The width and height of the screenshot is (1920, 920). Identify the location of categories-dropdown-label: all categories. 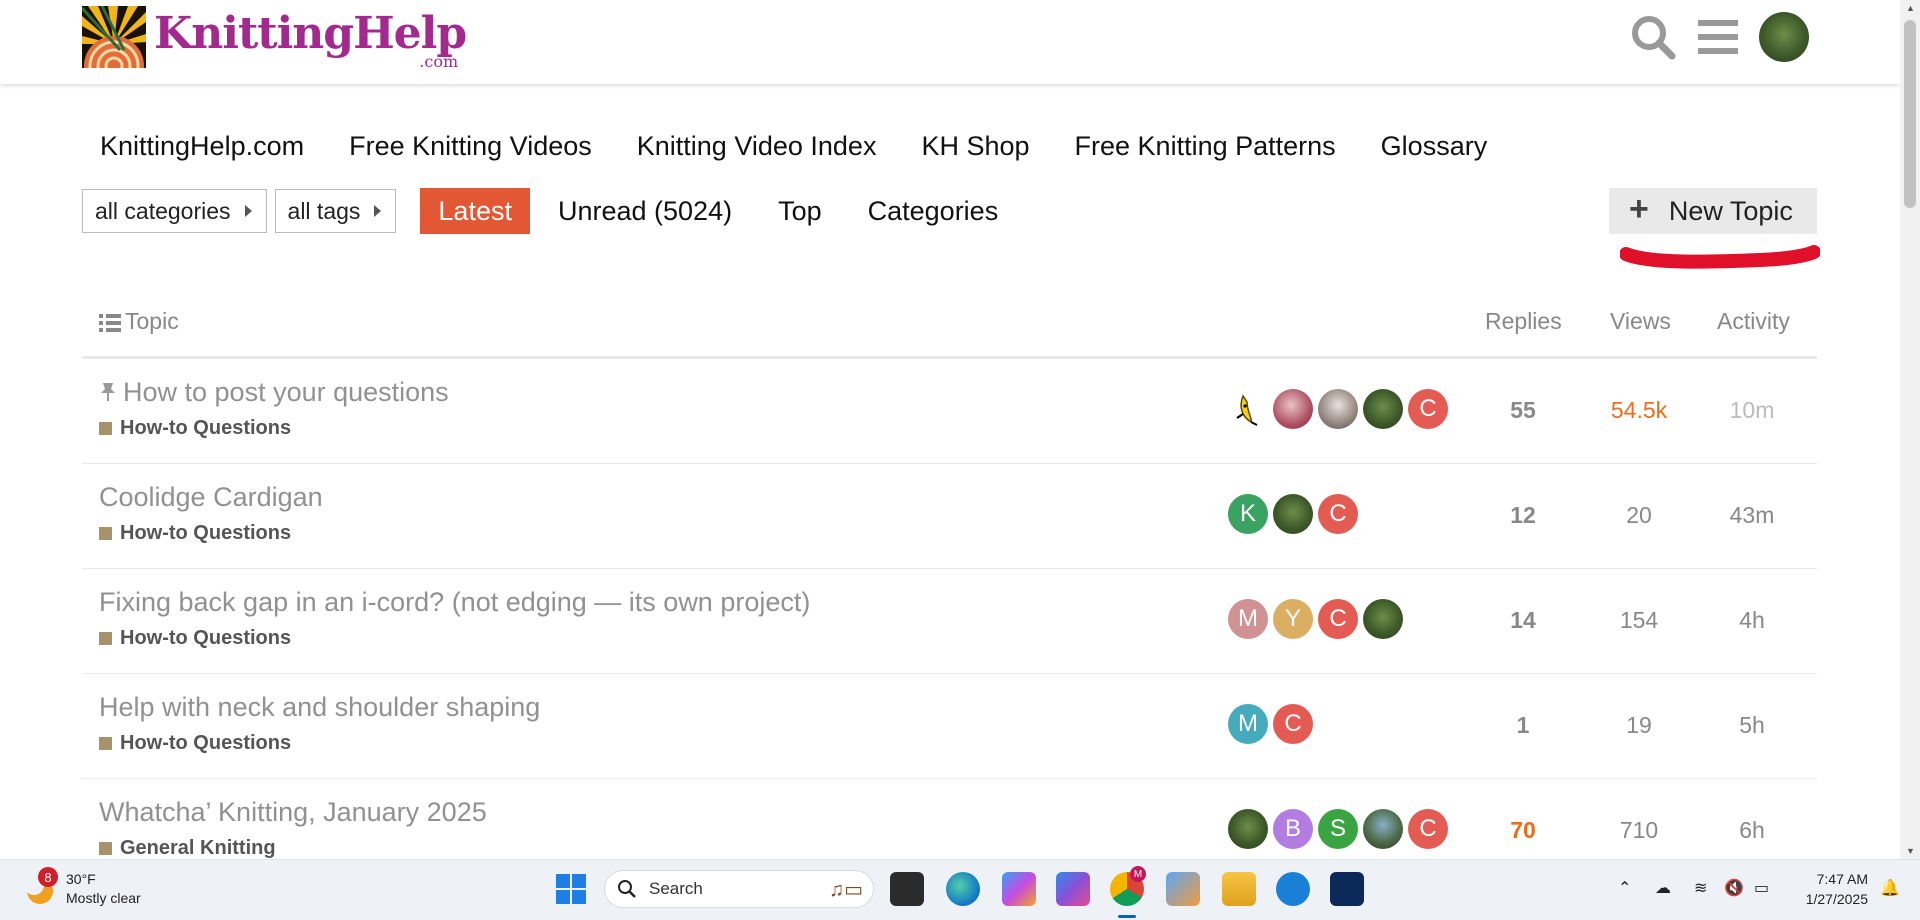
(163, 210).